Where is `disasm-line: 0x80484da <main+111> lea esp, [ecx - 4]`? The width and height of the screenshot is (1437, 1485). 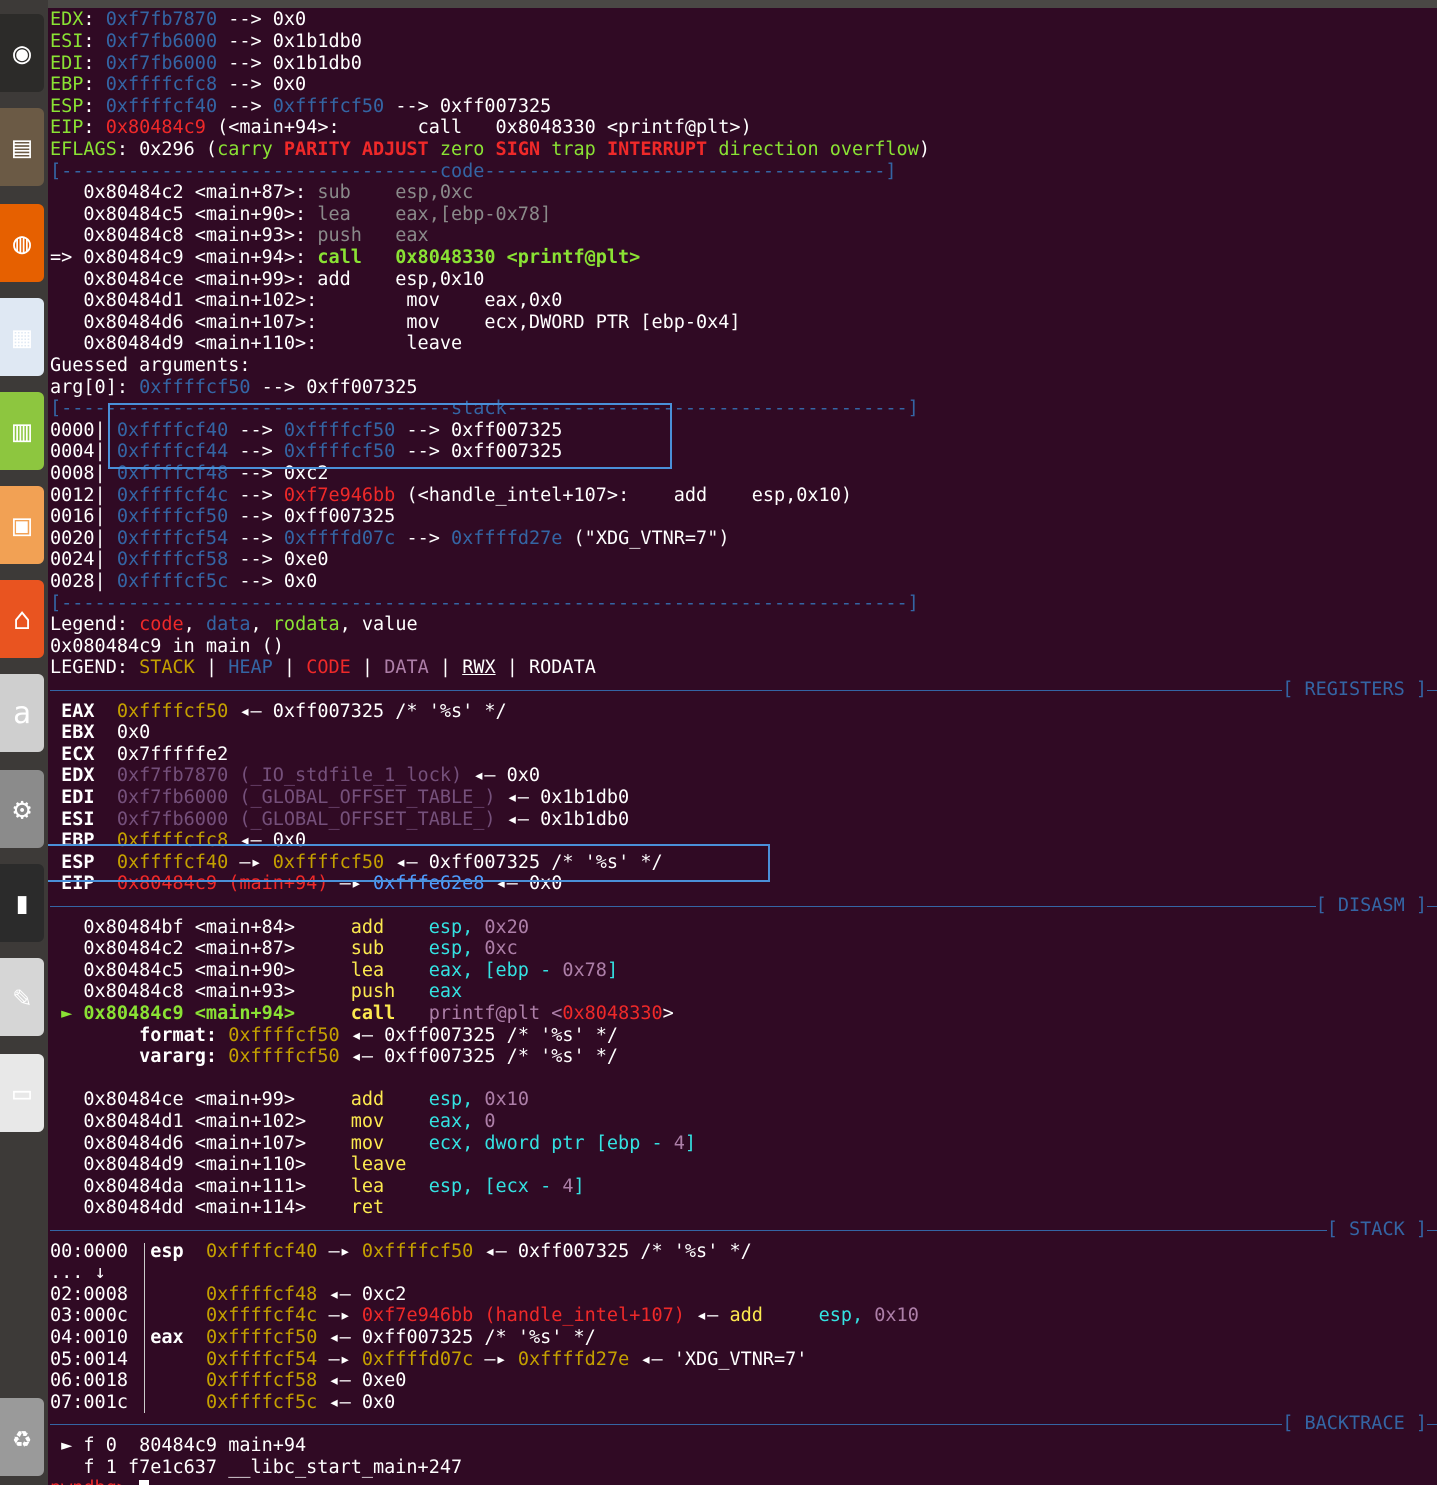 disasm-line: 0x80484da <main+111> lea esp, [ecx - 4] is located at coordinates (317, 1186).